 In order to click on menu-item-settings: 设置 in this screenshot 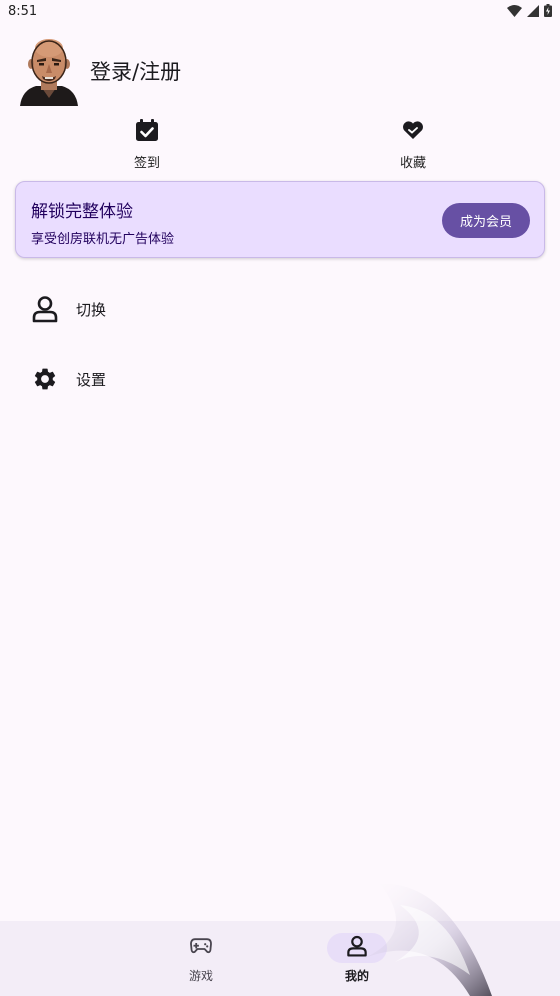, I will do `click(280, 379)`.